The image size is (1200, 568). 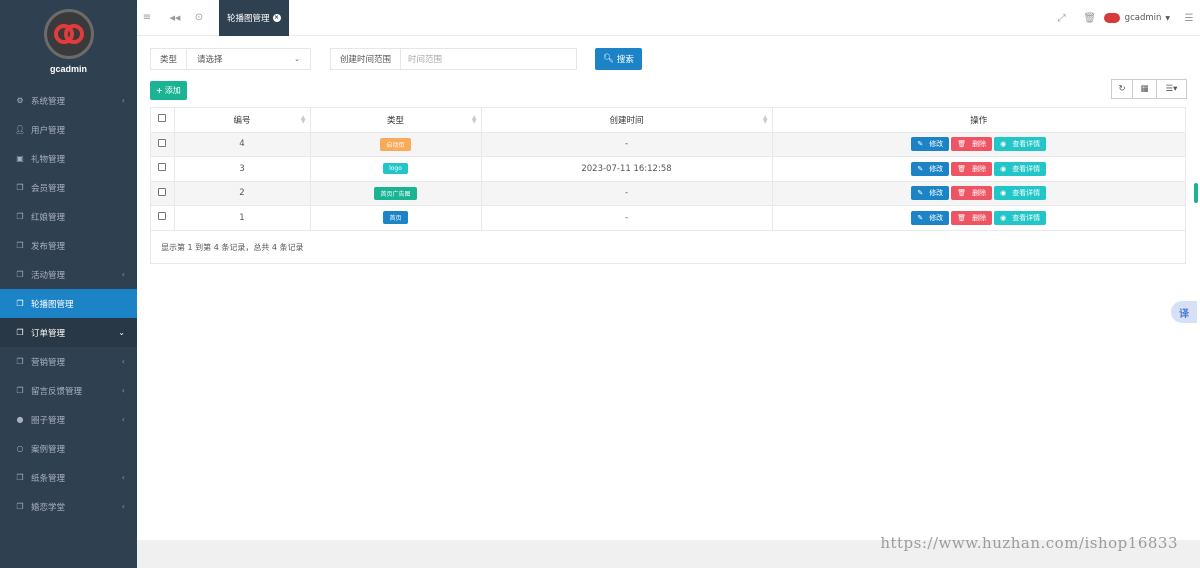 I want to click on type-badge: 首页, so click(x=395, y=218).